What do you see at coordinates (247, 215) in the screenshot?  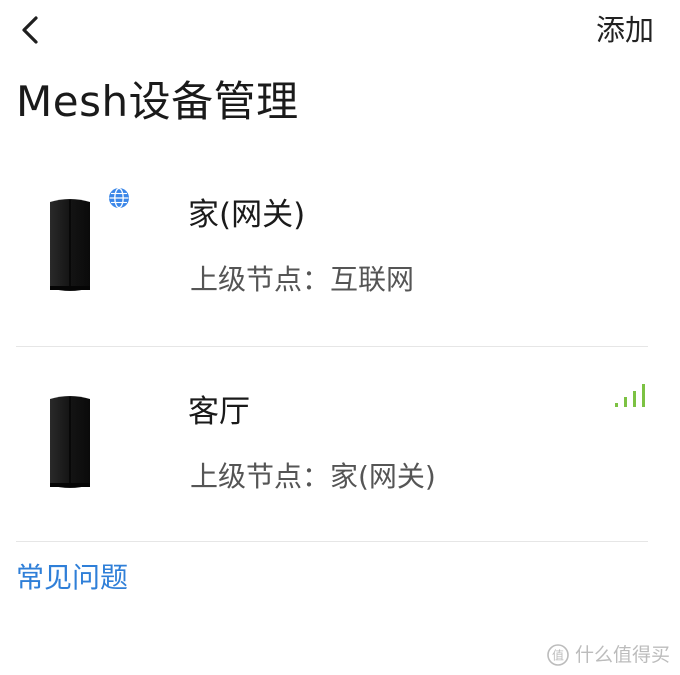 I see `device-name: 家(网关)` at bounding box center [247, 215].